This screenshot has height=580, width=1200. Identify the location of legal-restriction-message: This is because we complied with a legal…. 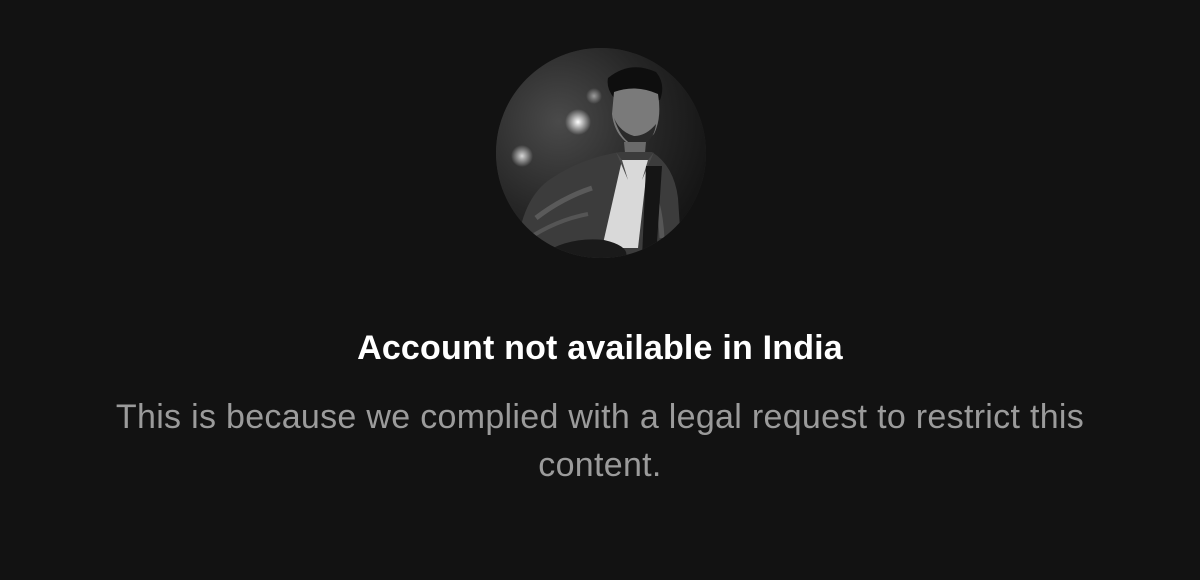
(600, 441).